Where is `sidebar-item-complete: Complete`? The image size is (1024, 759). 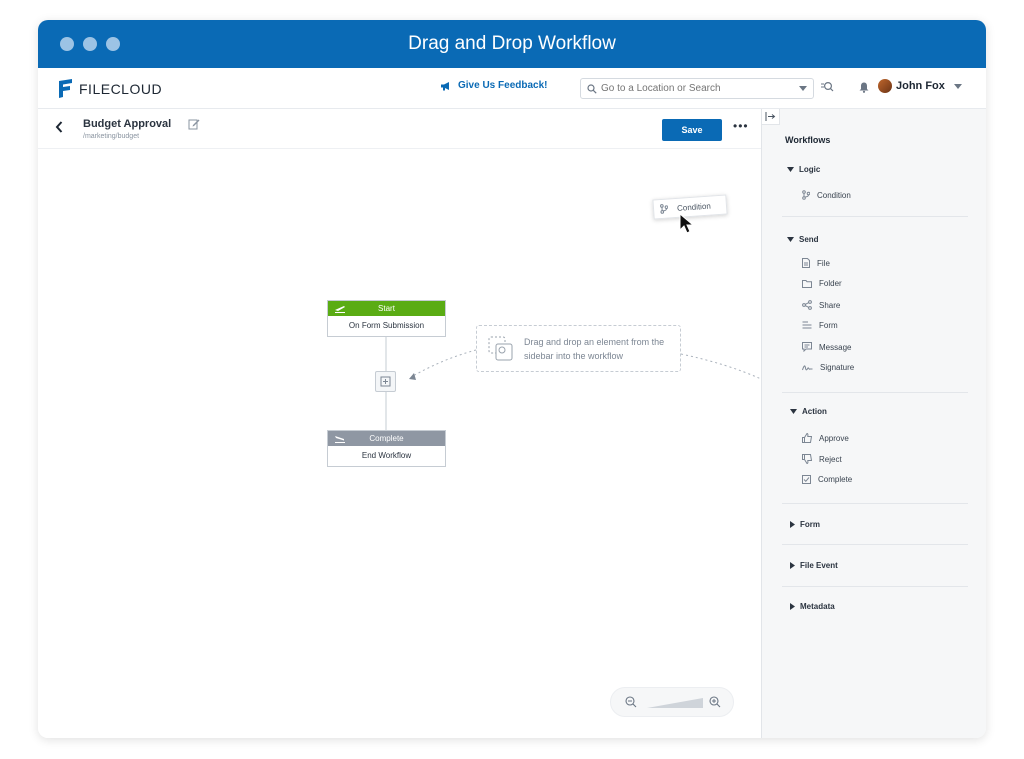 sidebar-item-complete: Complete is located at coordinates (827, 479).